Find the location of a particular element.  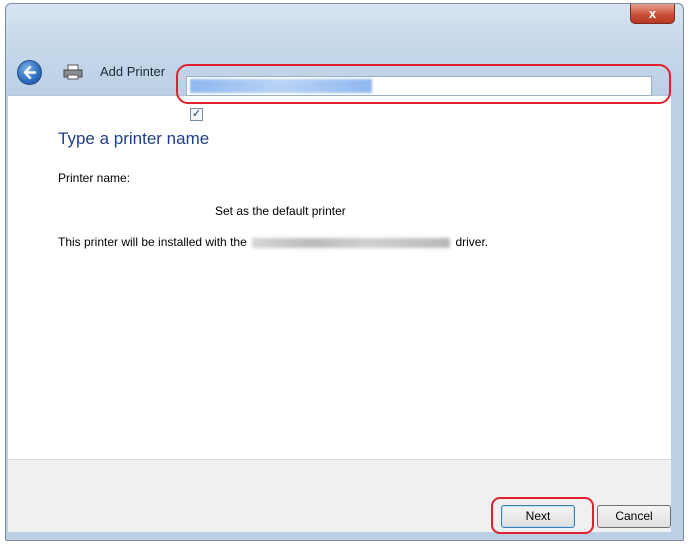

install-text-suffix: driver. is located at coordinates (472, 242).